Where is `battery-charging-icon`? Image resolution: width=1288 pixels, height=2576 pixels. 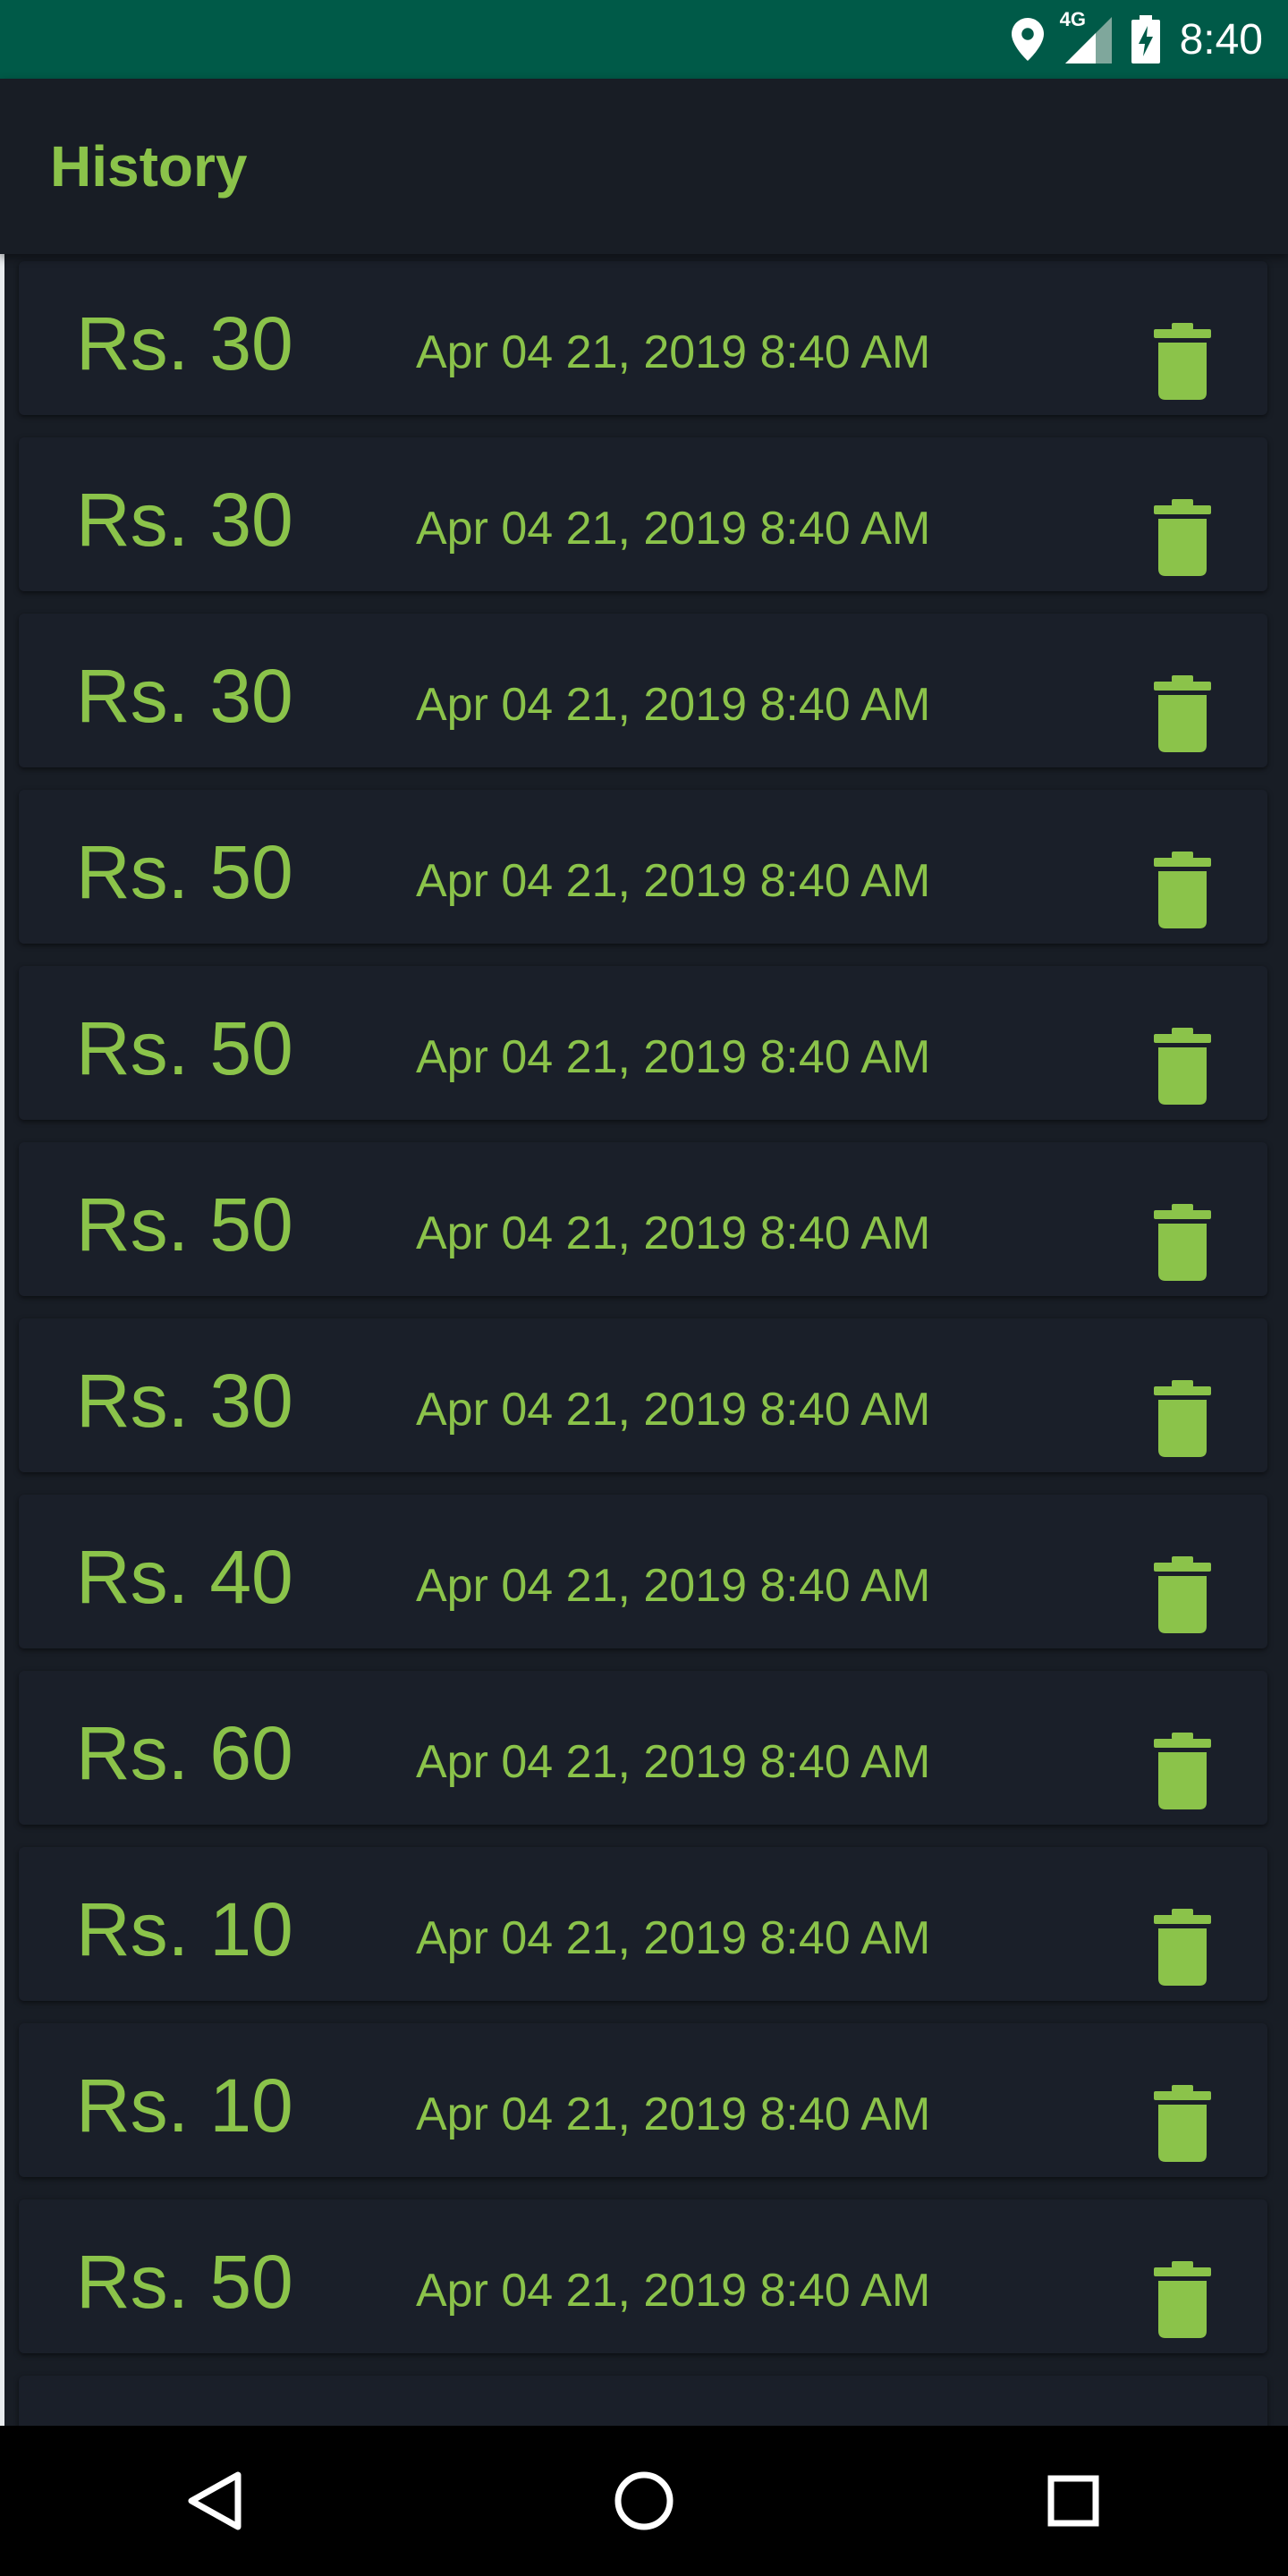
battery-charging-icon is located at coordinates (1145, 39).